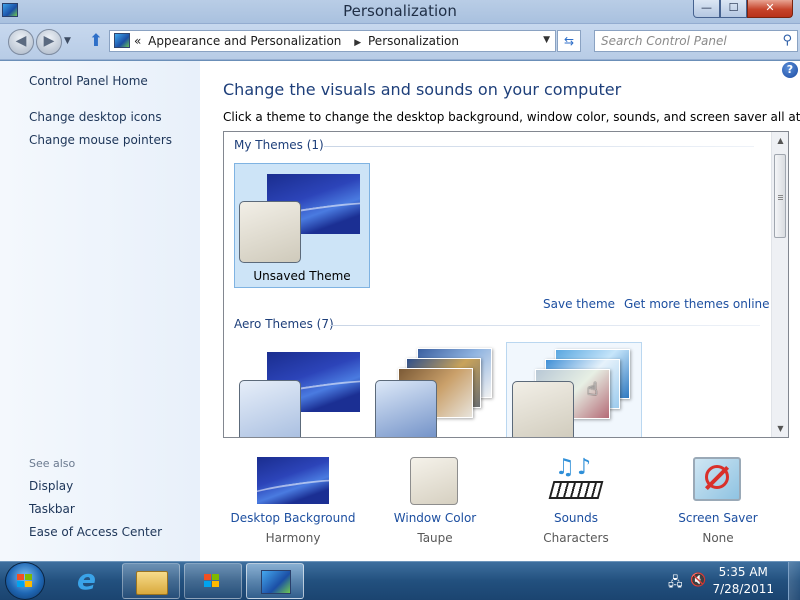 The height and width of the screenshot is (600, 800). I want to click on breadcrumb-overflow: «, so click(137, 41).